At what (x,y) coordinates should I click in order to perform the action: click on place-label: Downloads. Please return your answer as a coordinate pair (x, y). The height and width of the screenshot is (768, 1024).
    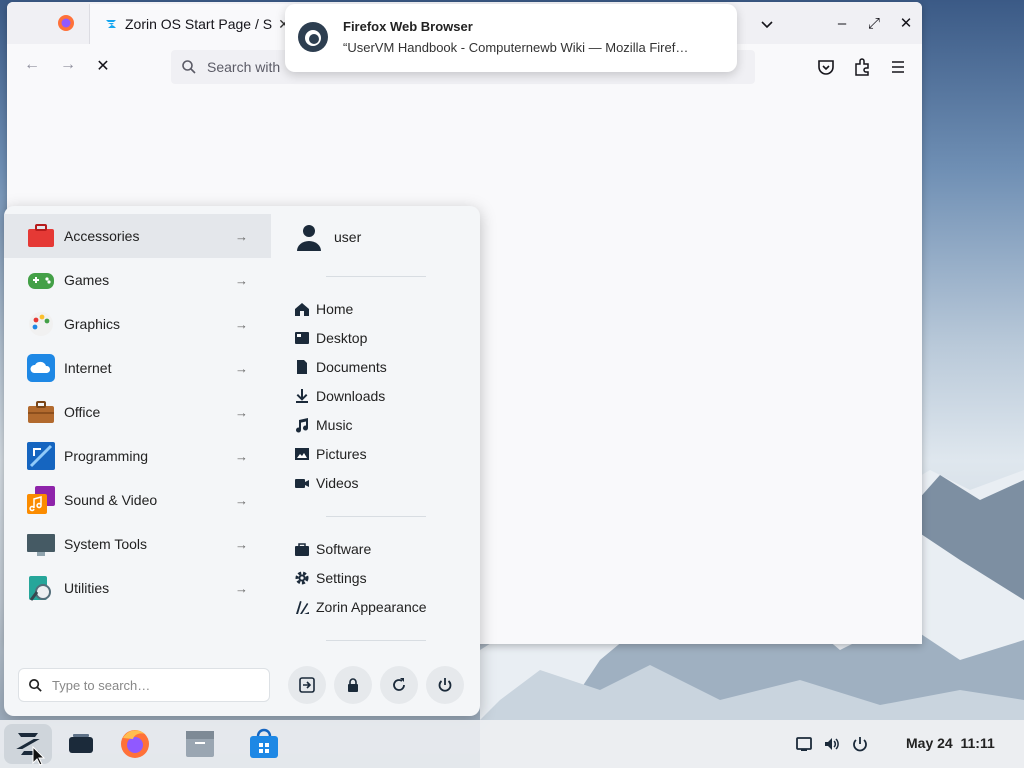
    Looking at the image, I should click on (351, 396).